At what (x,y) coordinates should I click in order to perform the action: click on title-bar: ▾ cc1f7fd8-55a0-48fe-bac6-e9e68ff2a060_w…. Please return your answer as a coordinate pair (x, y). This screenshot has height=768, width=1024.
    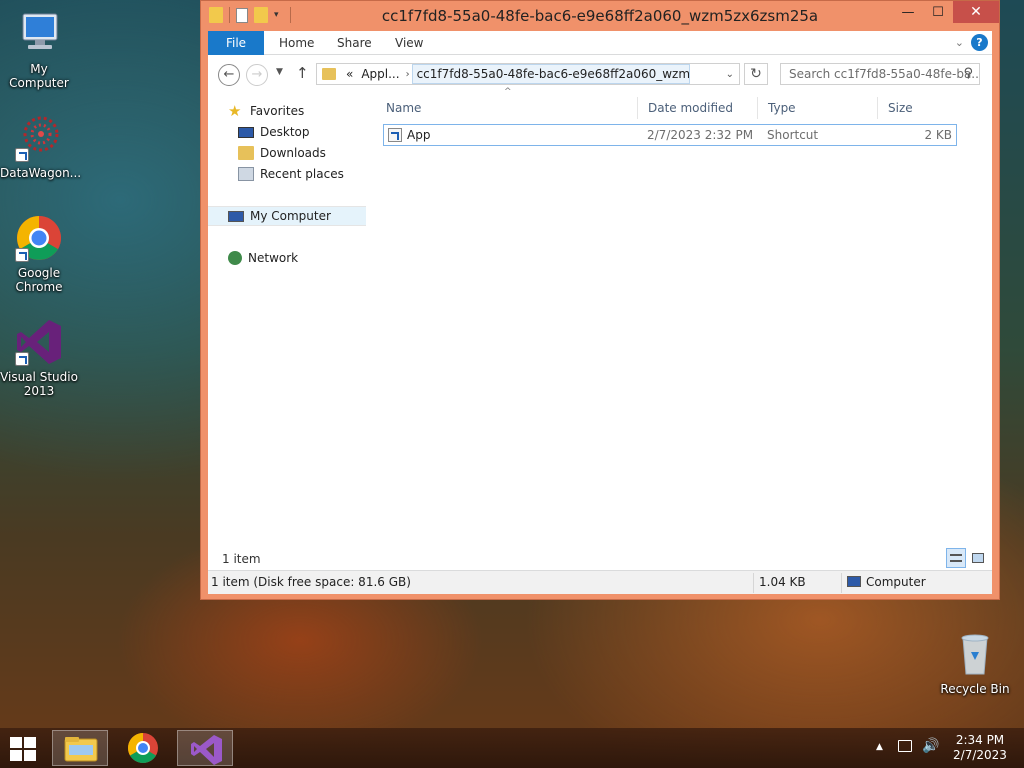
    Looking at the image, I should click on (600, 16).